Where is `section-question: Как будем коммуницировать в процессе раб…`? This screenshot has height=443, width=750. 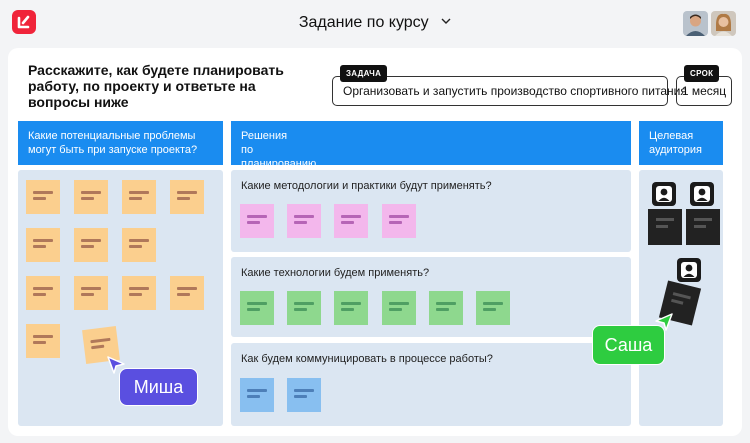
section-question: Как будем коммуницировать в процессе раб… is located at coordinates (367, 359).